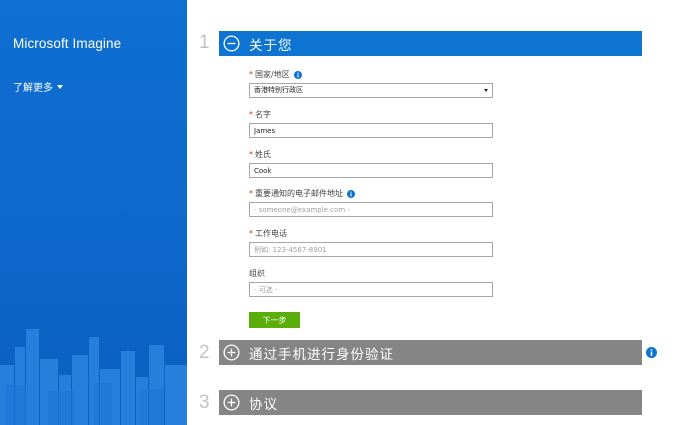 The width and height of the screenshot is (690, 425). Describe the element at coordinates (272, 74) in the screenshot. I see `country-label-text: 国家/地区` at that location.